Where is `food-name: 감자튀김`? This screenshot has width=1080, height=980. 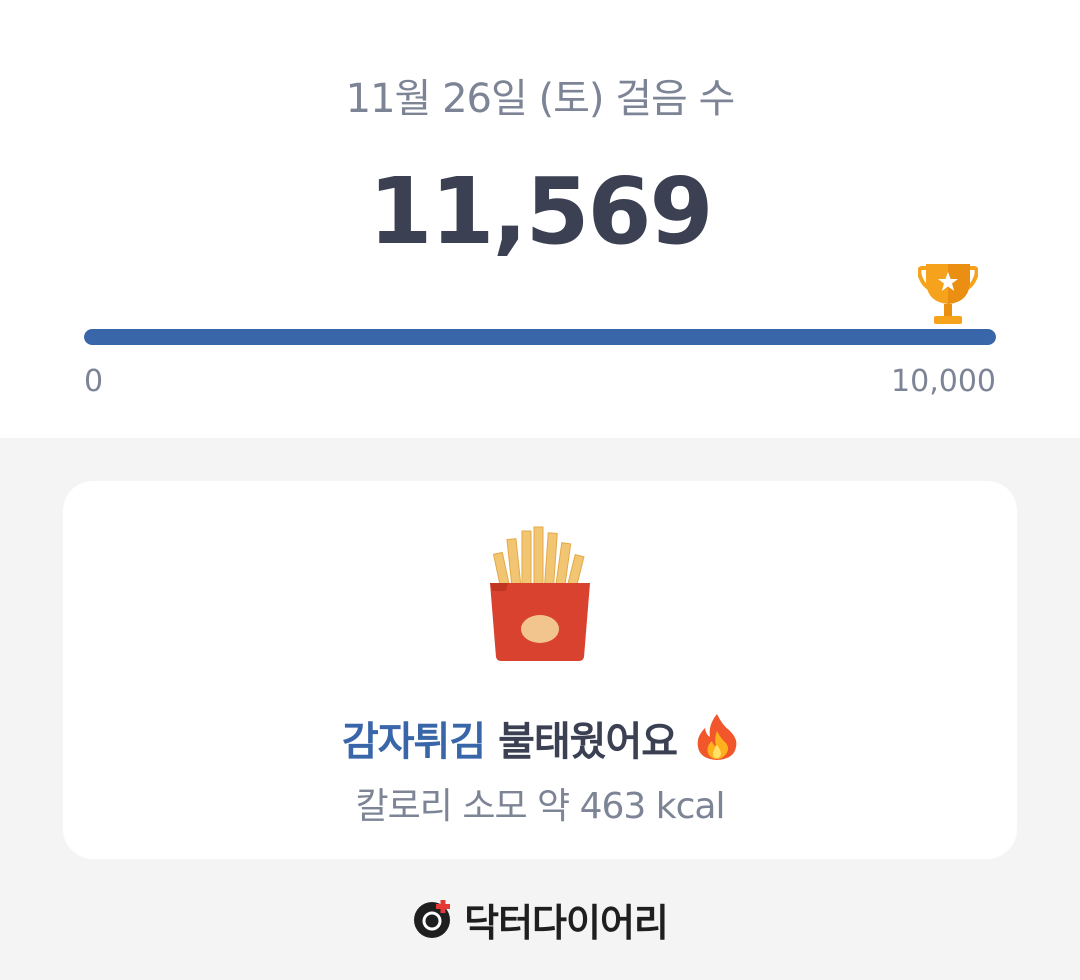
food-name: 감자튀김 is located at coordinates (413, 742).